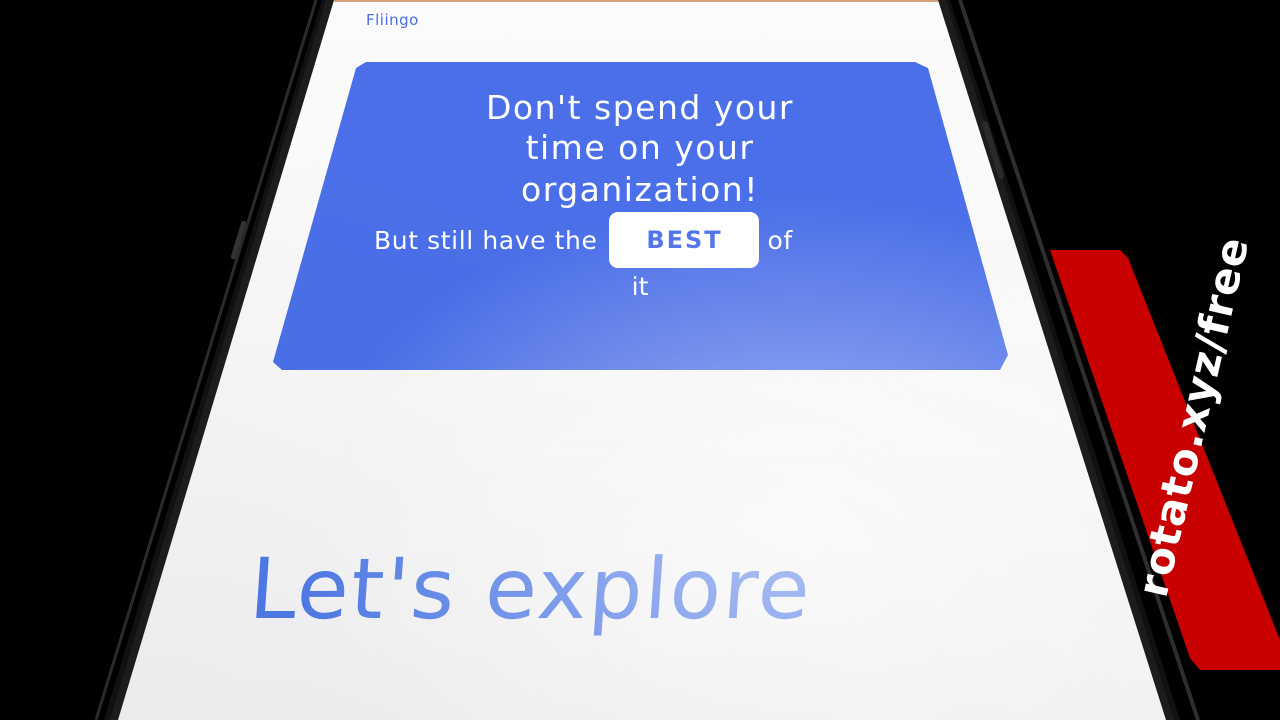 This screenshot has width=1280, height=720. What do you see at coordinates (636, 1) in the screenshot?
I see `status-strip` at bounding box center [636, 1].